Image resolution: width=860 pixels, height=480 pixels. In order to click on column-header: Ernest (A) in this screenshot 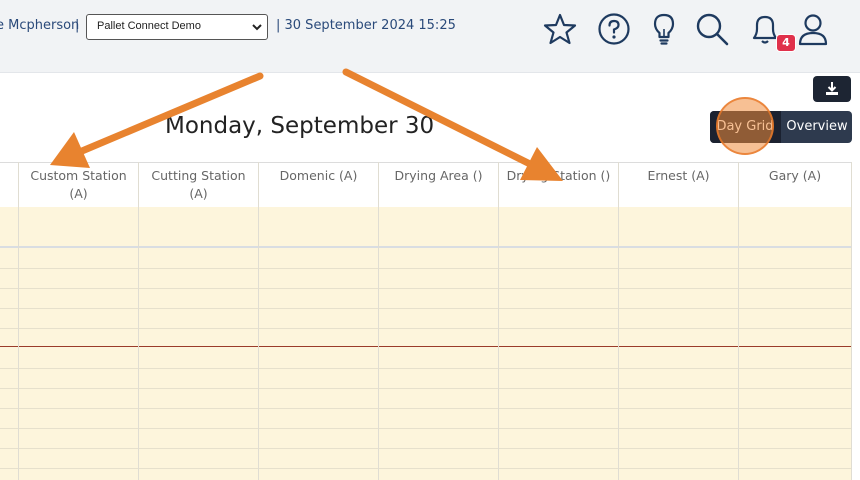, I will do `click(678, 185)`.